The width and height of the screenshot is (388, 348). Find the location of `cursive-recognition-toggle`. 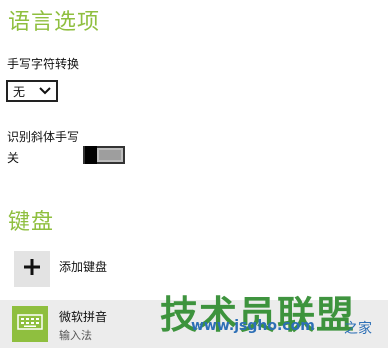

cursive-recognition-toggle is located at coordinates (104, 155).